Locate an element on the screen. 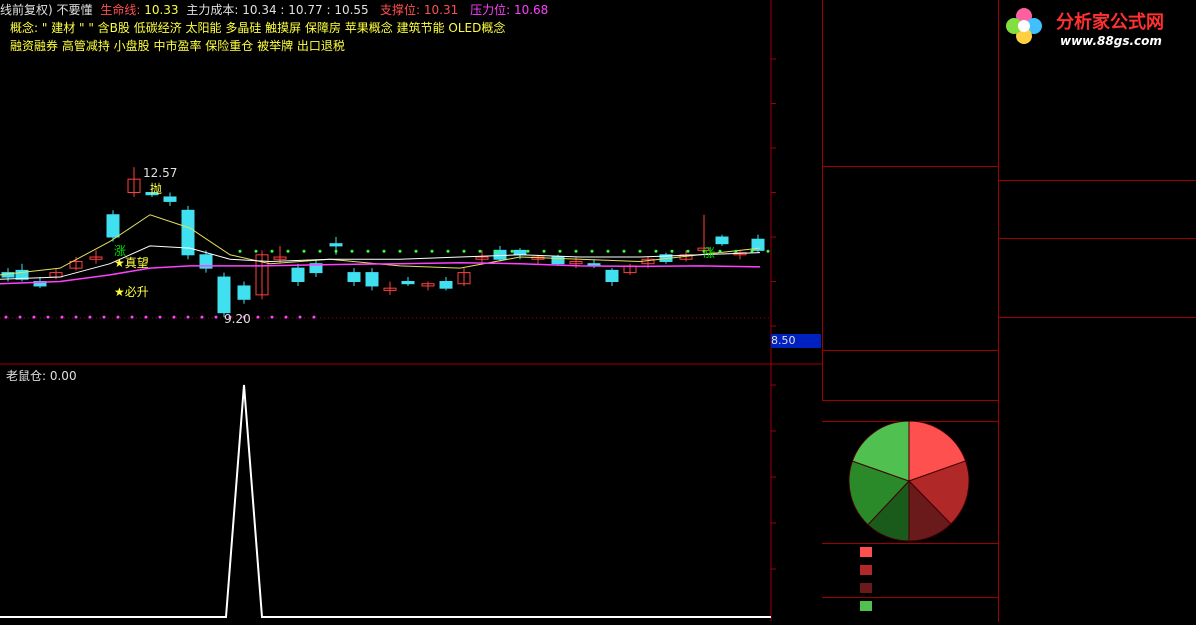  quote-panel is located at coordinates (1097, 160).